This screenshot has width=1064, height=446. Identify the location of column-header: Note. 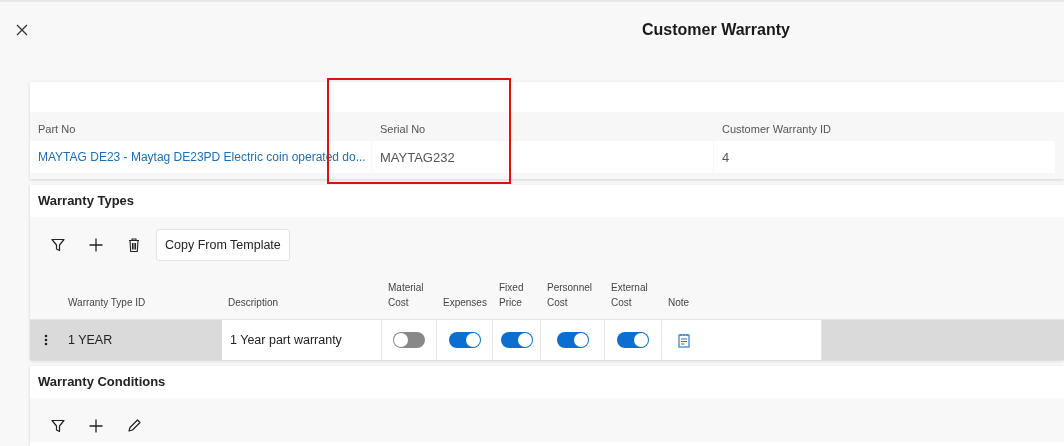
(679, 303).